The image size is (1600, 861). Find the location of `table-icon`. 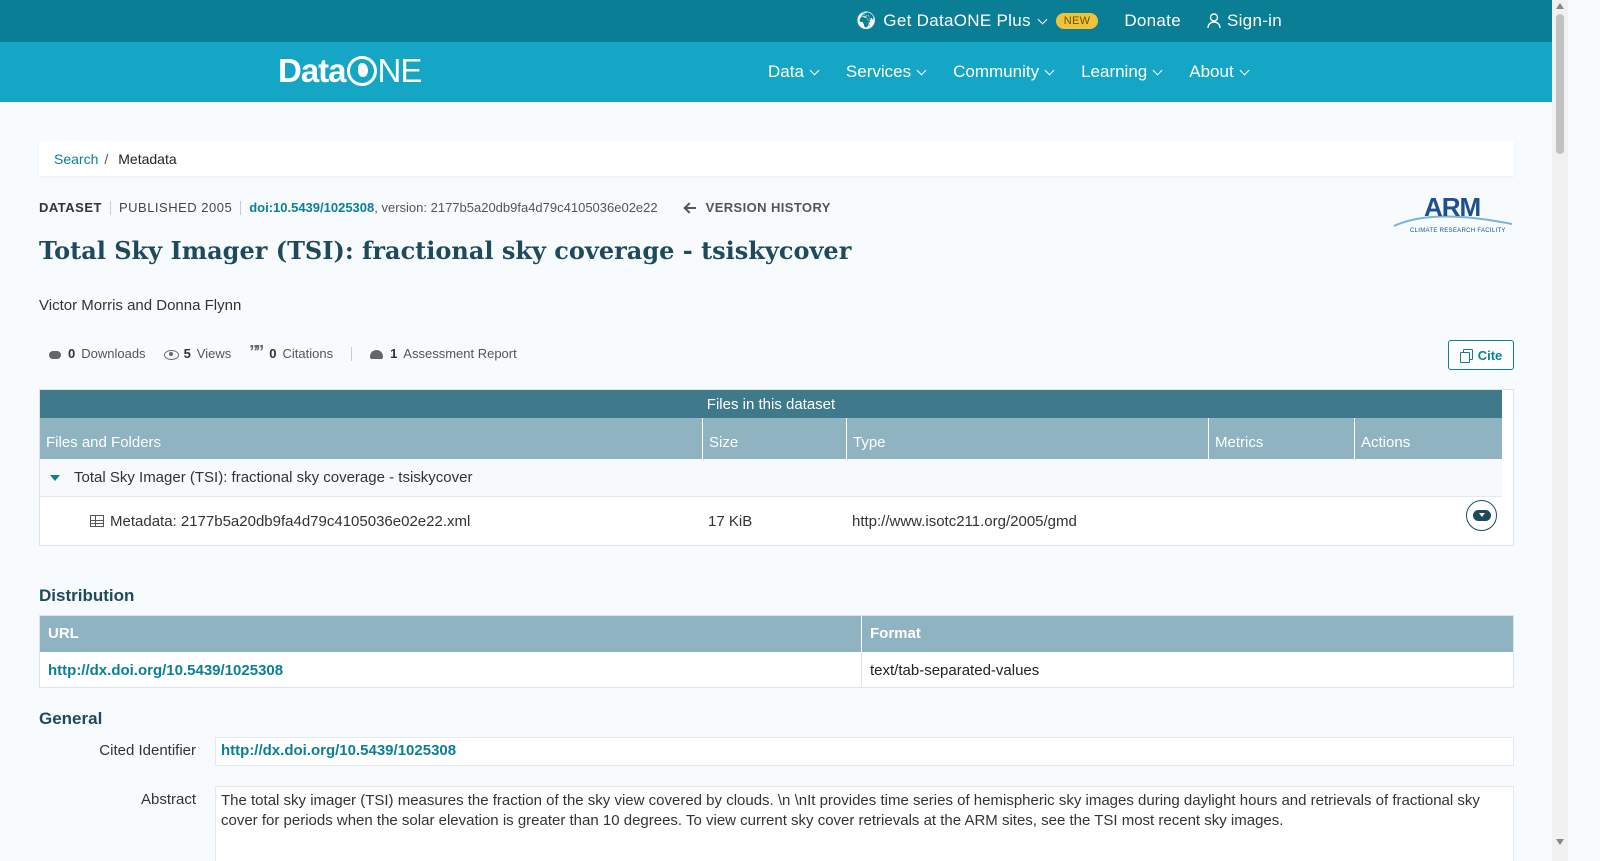

table-icon is located at coordinates (97, 521).